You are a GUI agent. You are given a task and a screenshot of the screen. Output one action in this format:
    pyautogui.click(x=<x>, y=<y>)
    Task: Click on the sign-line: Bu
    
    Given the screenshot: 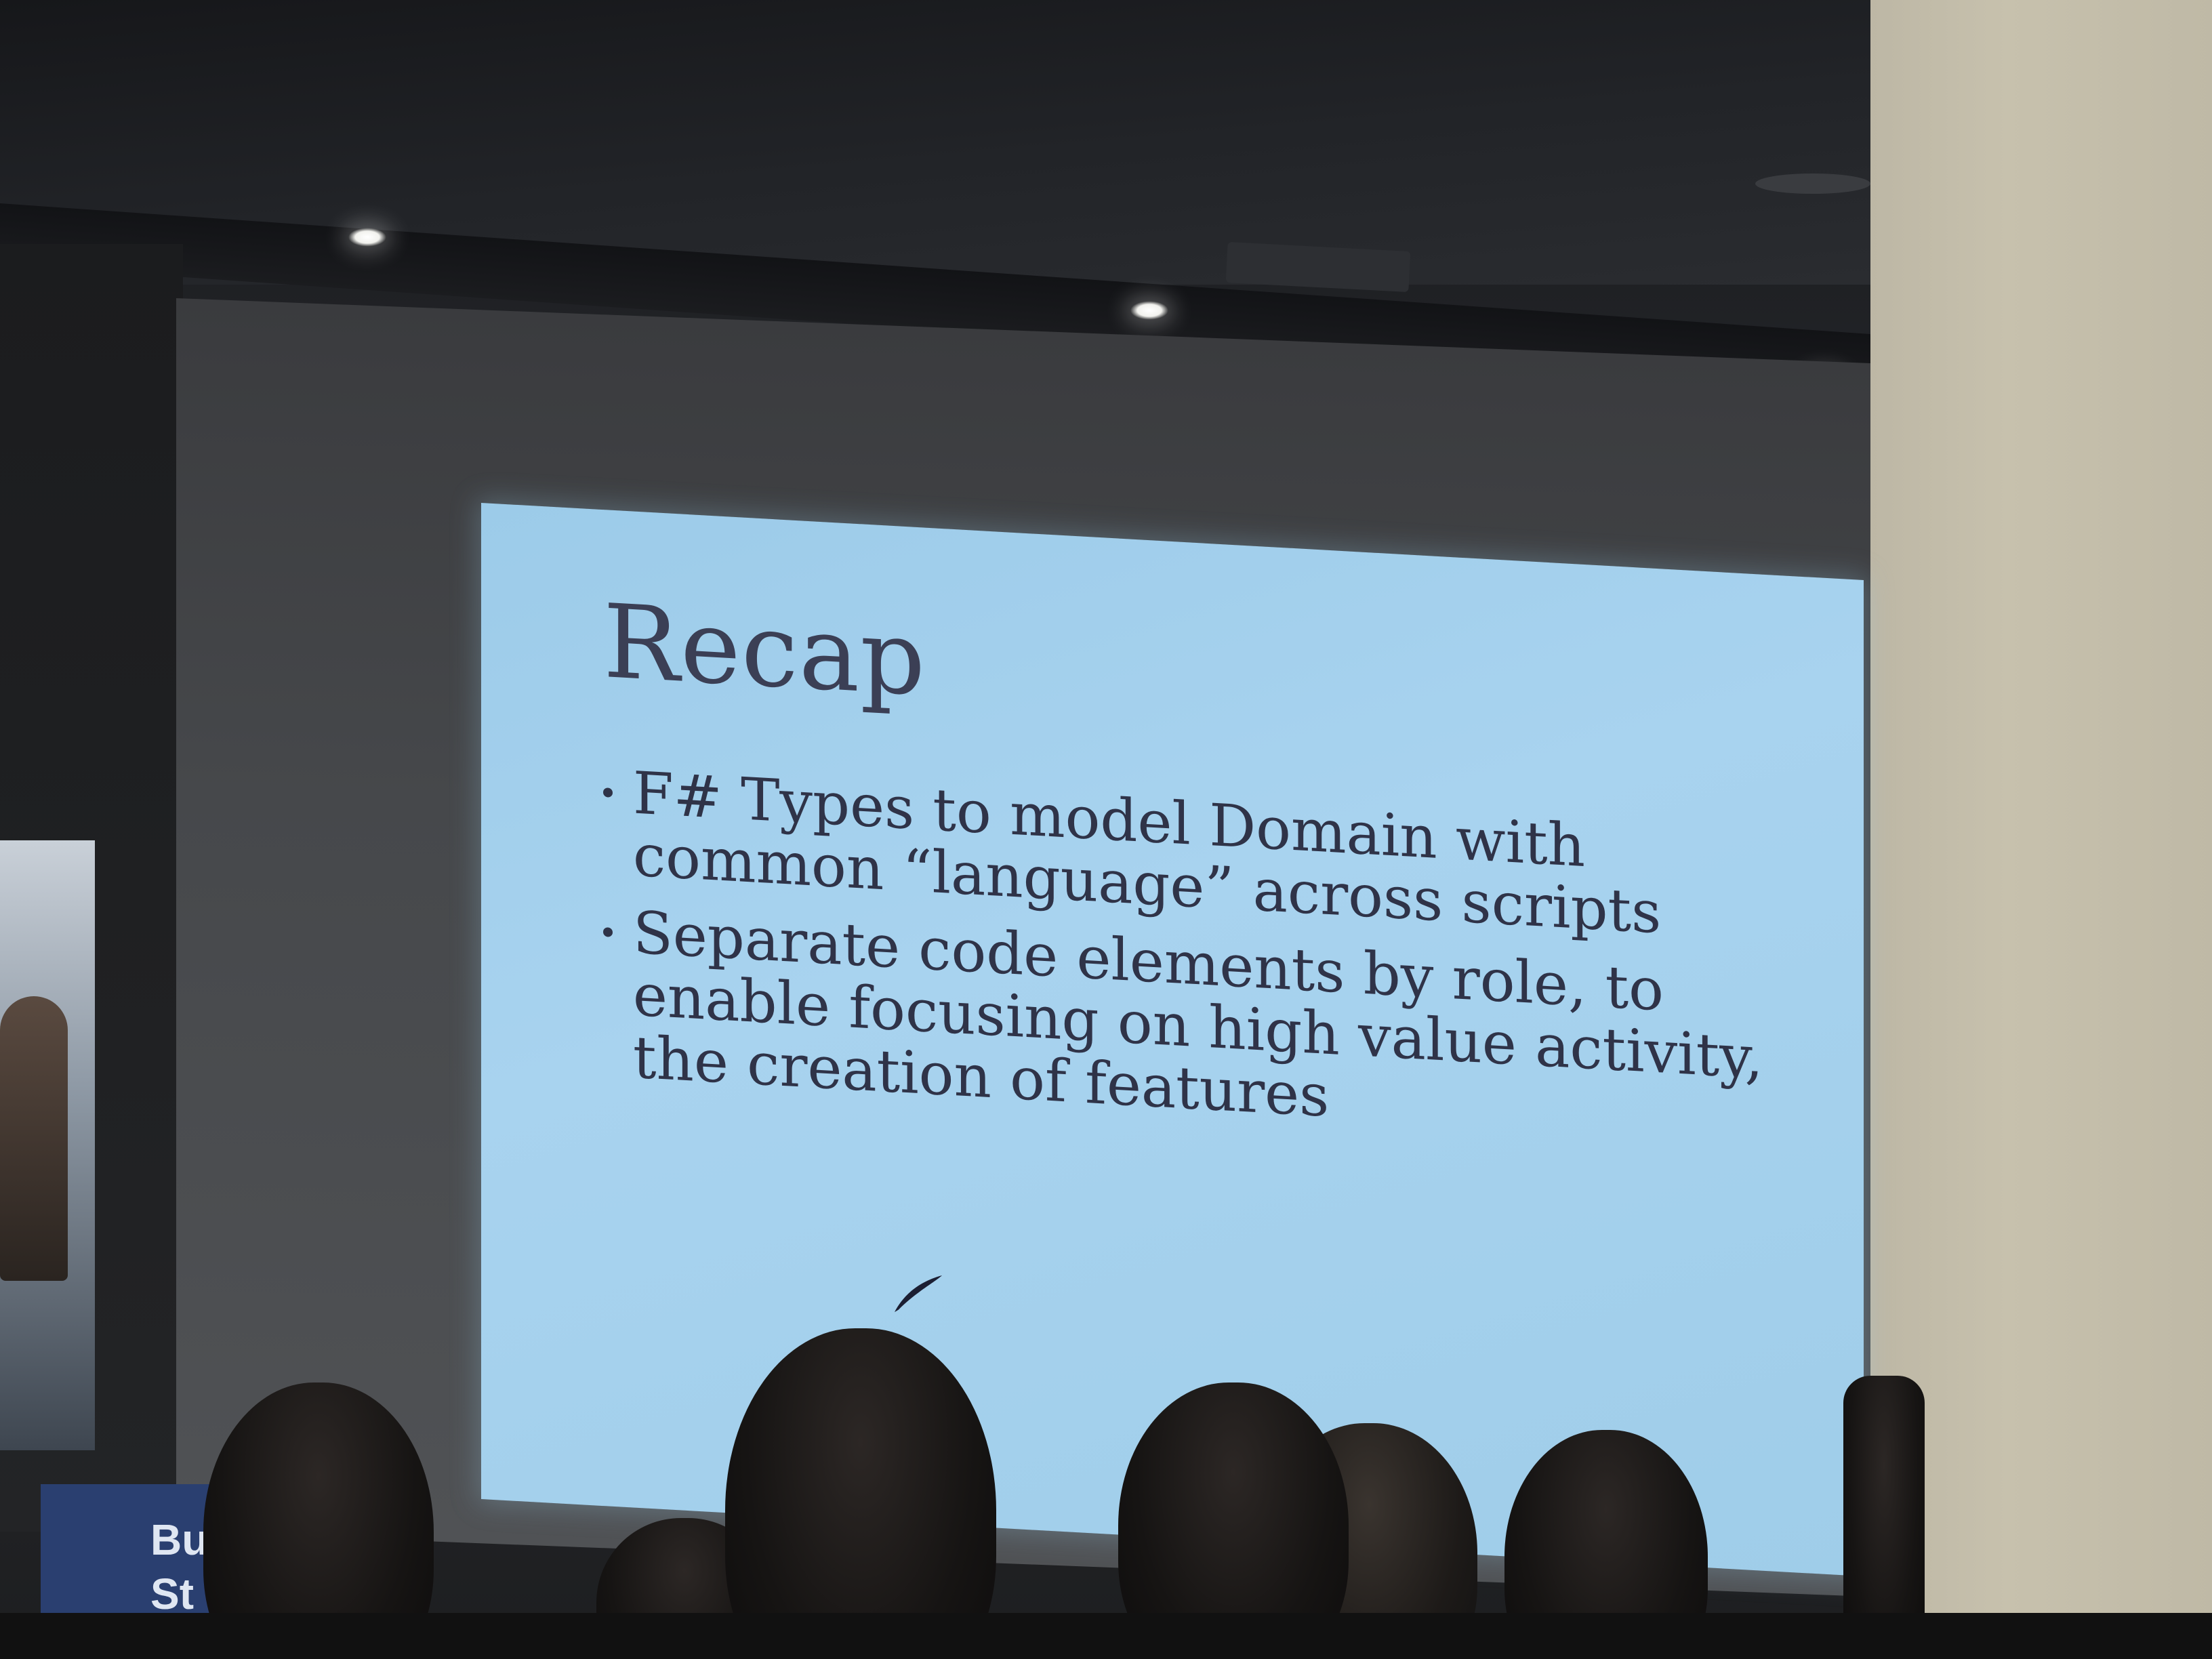 What is the action you would take?
    pyautogui.click(x=180, y=1540)
    